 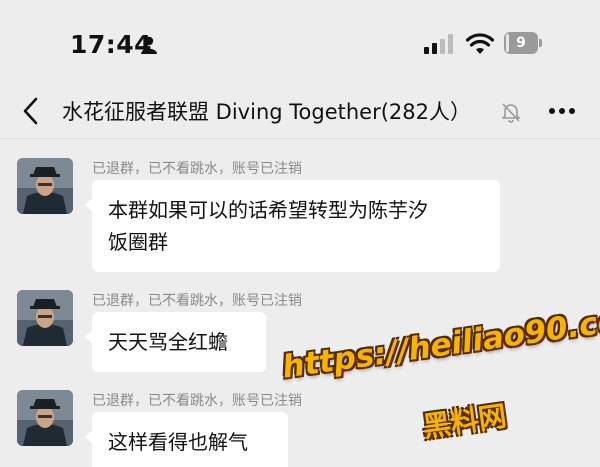 What do you see at coordinates (168, 342) in the screenshot?
I see `message-text-line: 天天骂全红蟾` at bounding box center [168, 342].